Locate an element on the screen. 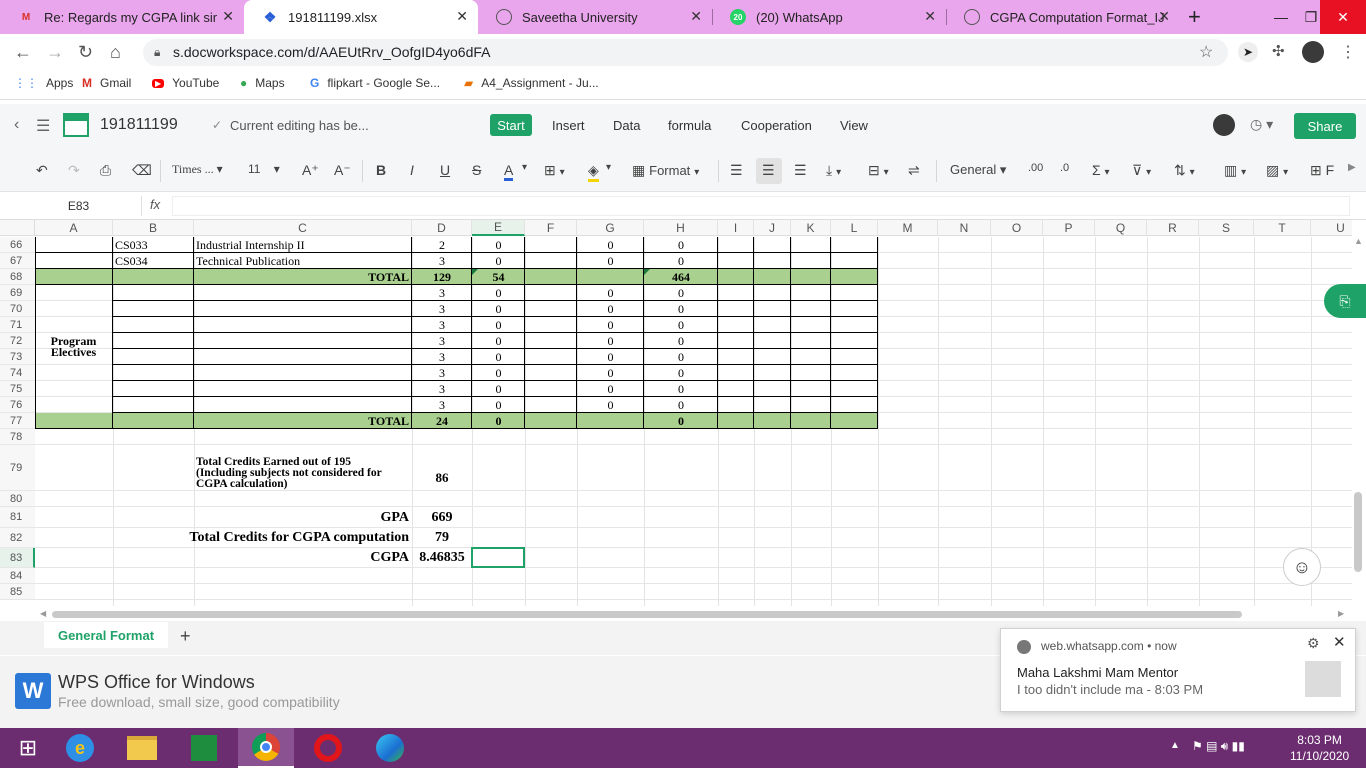  window-close-button: ✕ is located at coordinates (1343, 17).